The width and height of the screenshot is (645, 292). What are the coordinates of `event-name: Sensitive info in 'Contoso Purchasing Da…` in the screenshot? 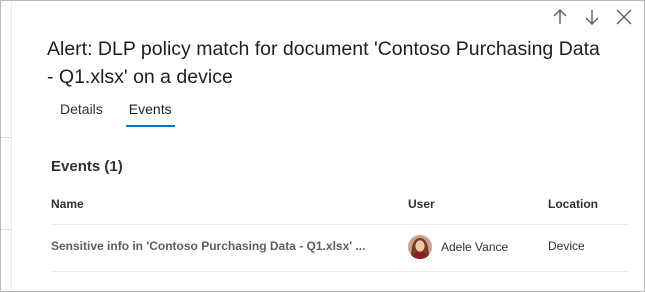 It's located at (223, 246).